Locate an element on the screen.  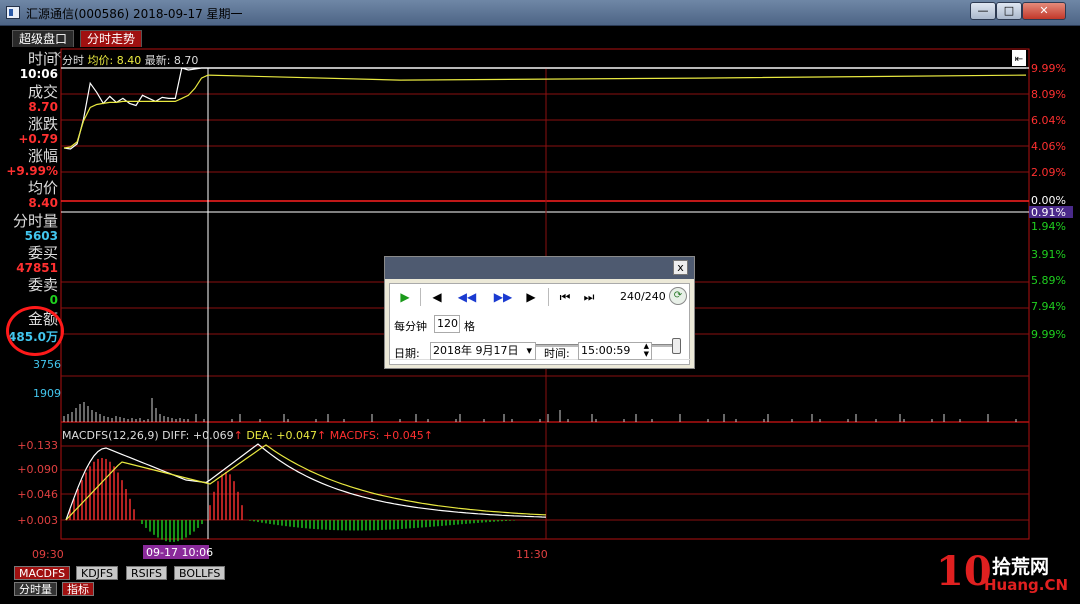
buy-label: 委买 is located at coordinates (42, 253).